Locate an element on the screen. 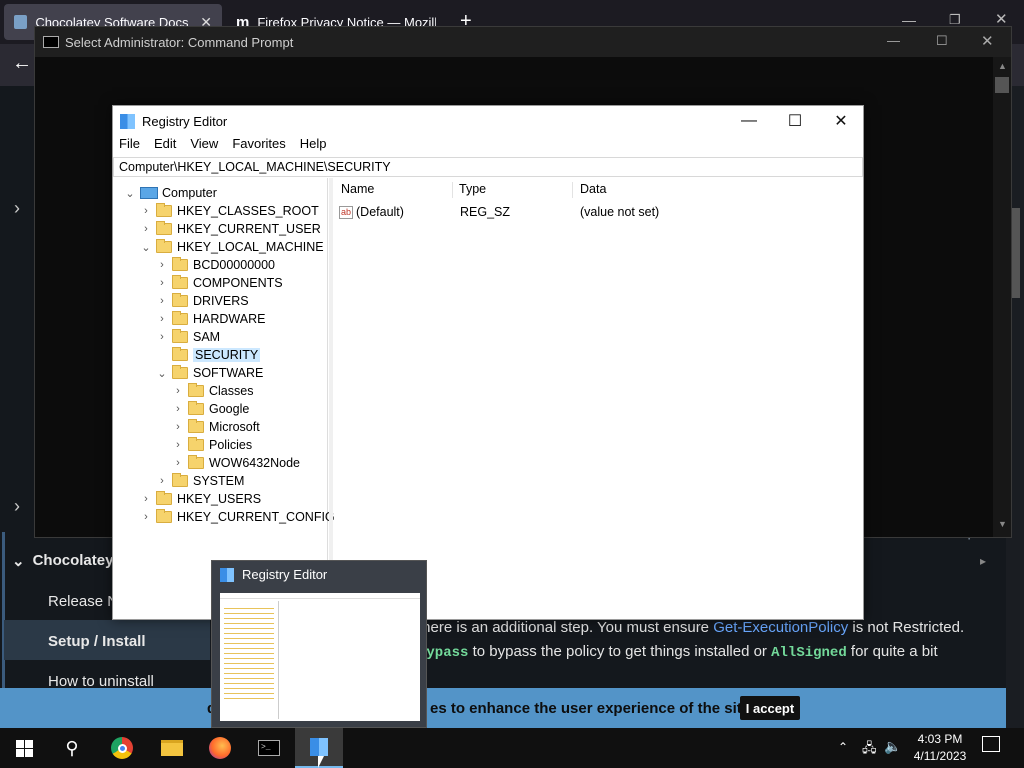 The image size is (1024, 768). tree-node: › SAM is located at coordinates (187, 337).